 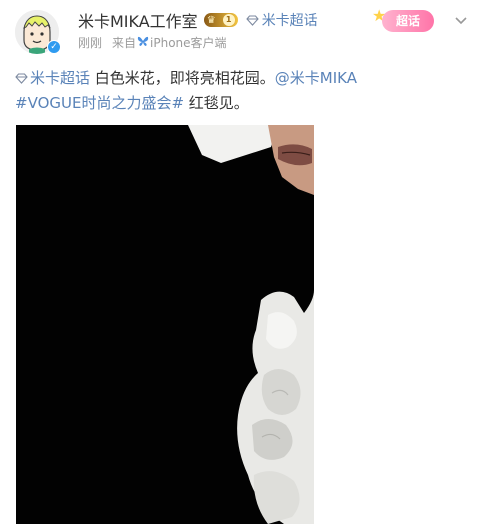 I want to click on super-topic-button: ★ 超话, so click(x=408, y=21).